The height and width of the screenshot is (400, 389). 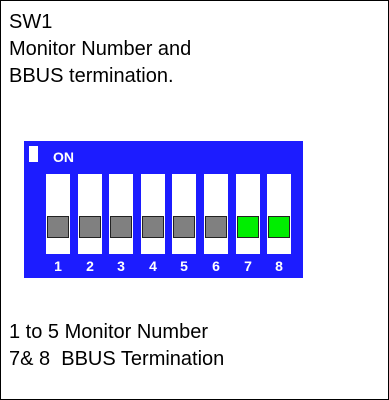 I want to click on note-monitor-number: 1 to 5 Monitor Number, so click(x=108, y=332).